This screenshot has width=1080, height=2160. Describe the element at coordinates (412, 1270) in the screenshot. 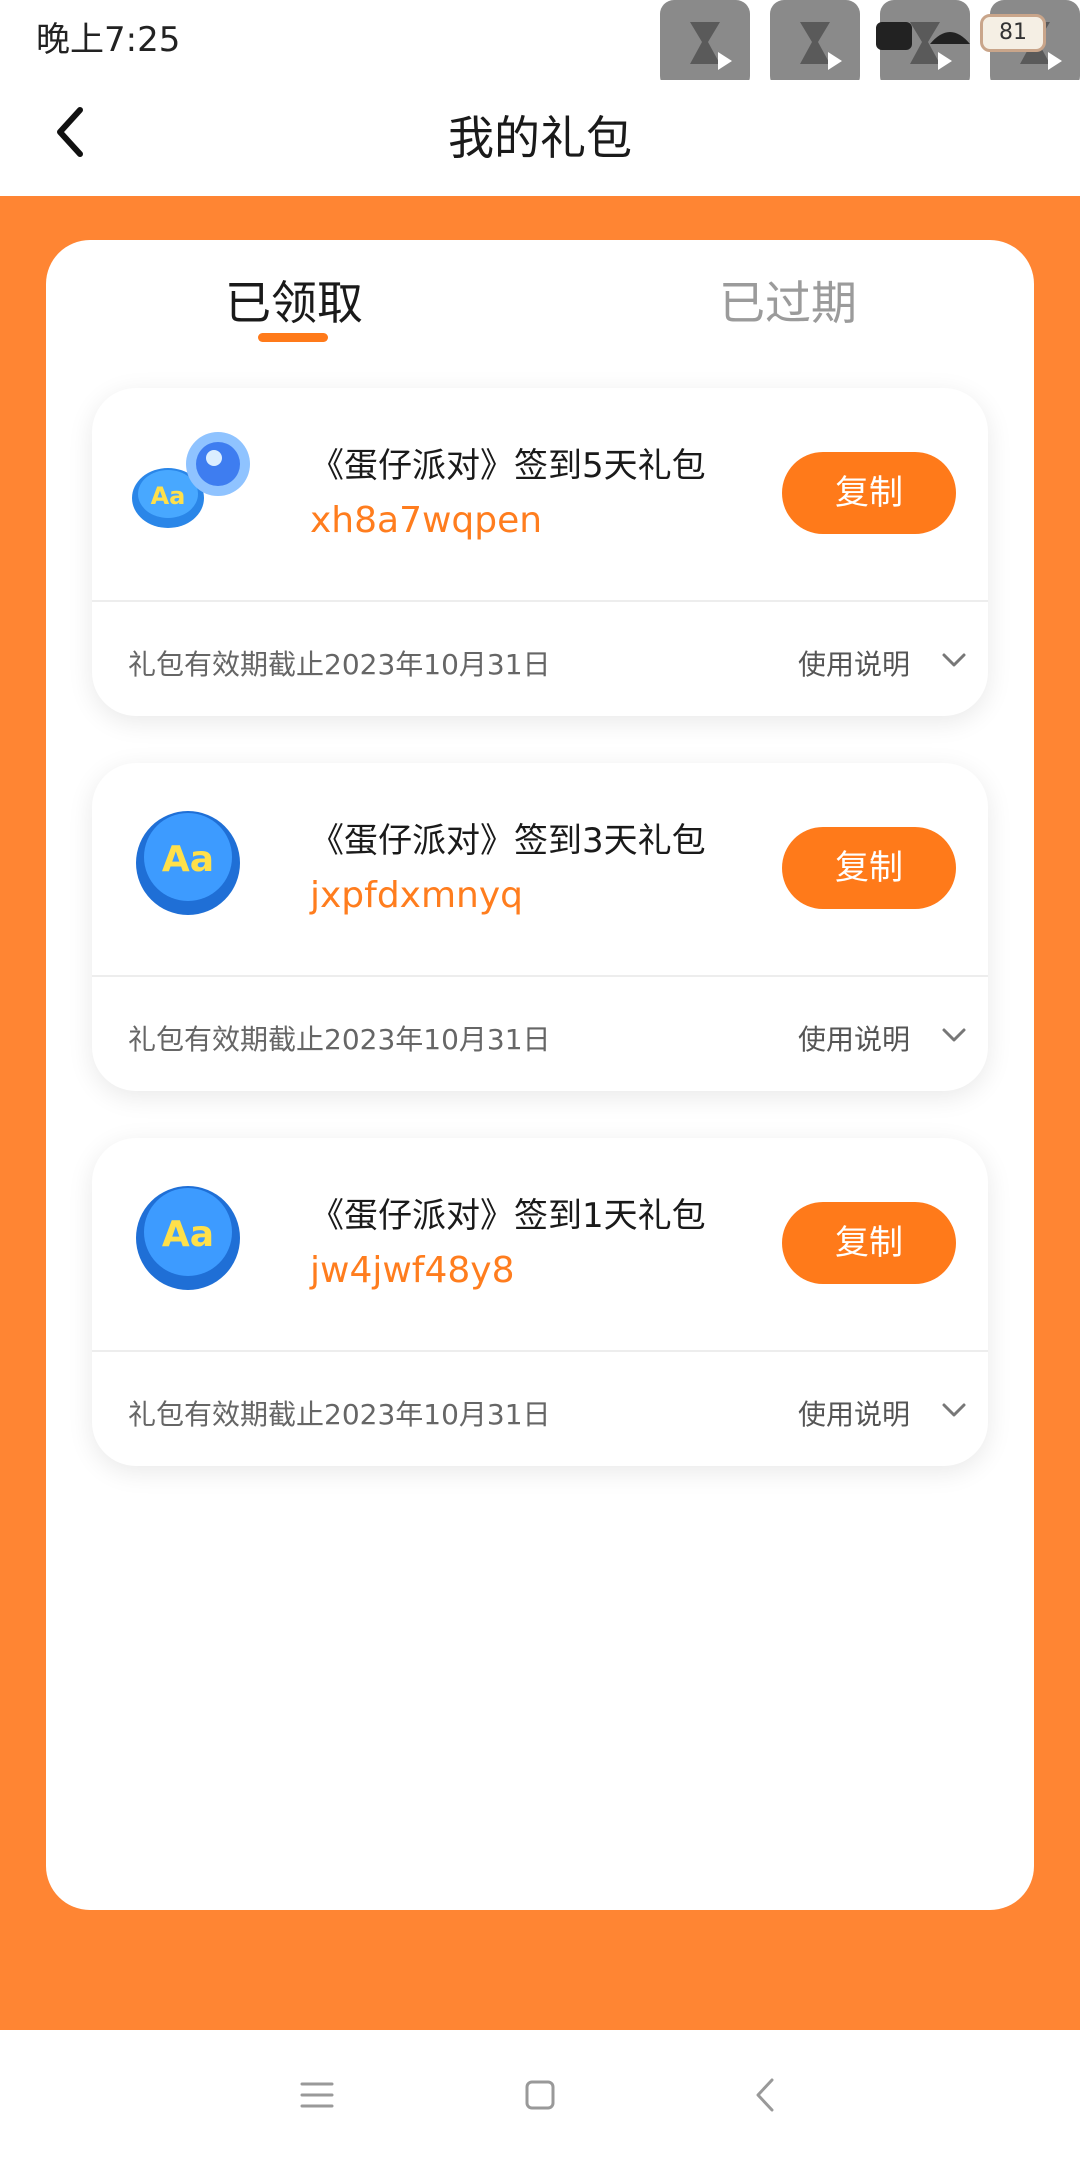

I see `gift-code: jw4jwf48y8` at that location.